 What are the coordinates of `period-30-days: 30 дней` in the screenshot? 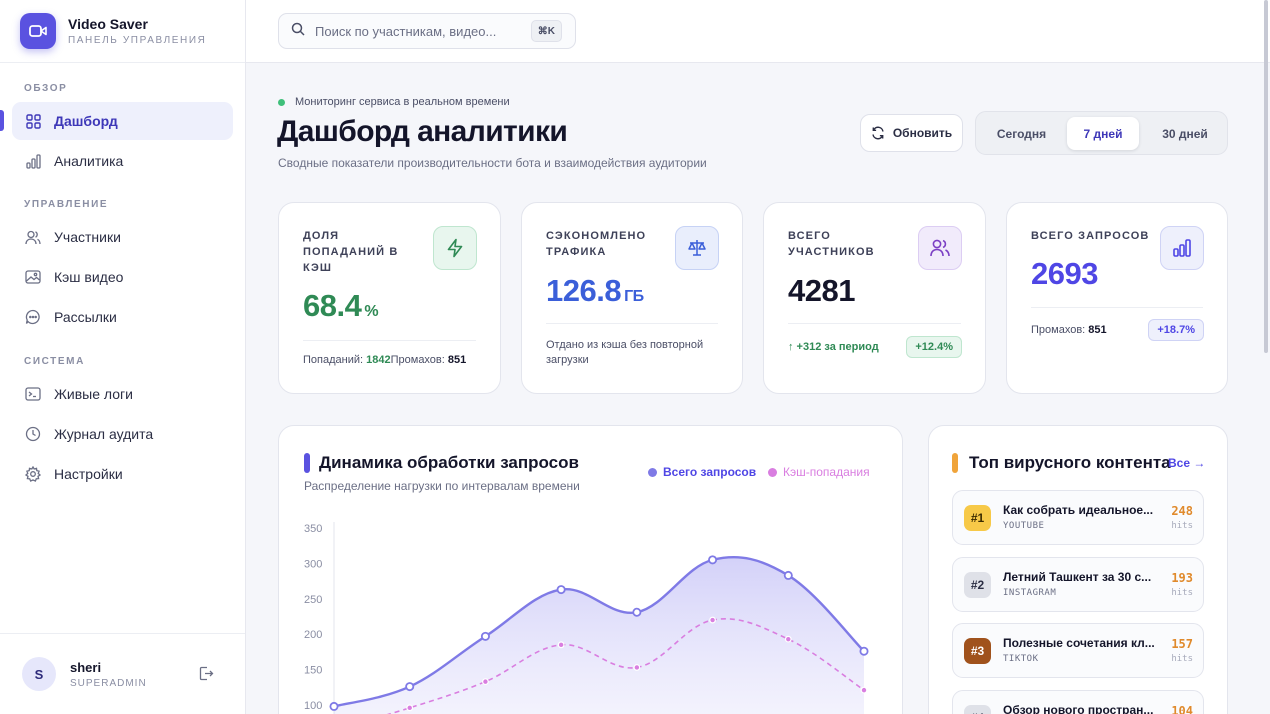 It's located at (1185, 133).